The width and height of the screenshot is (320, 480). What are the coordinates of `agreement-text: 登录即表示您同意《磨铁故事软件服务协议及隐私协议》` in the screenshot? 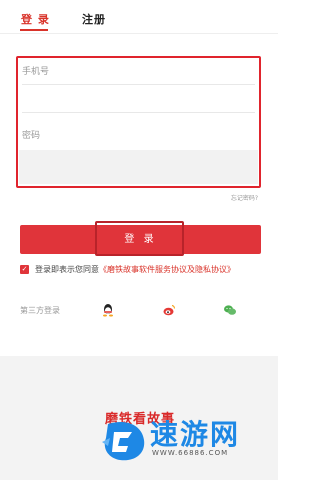 It's located at (135, 269).